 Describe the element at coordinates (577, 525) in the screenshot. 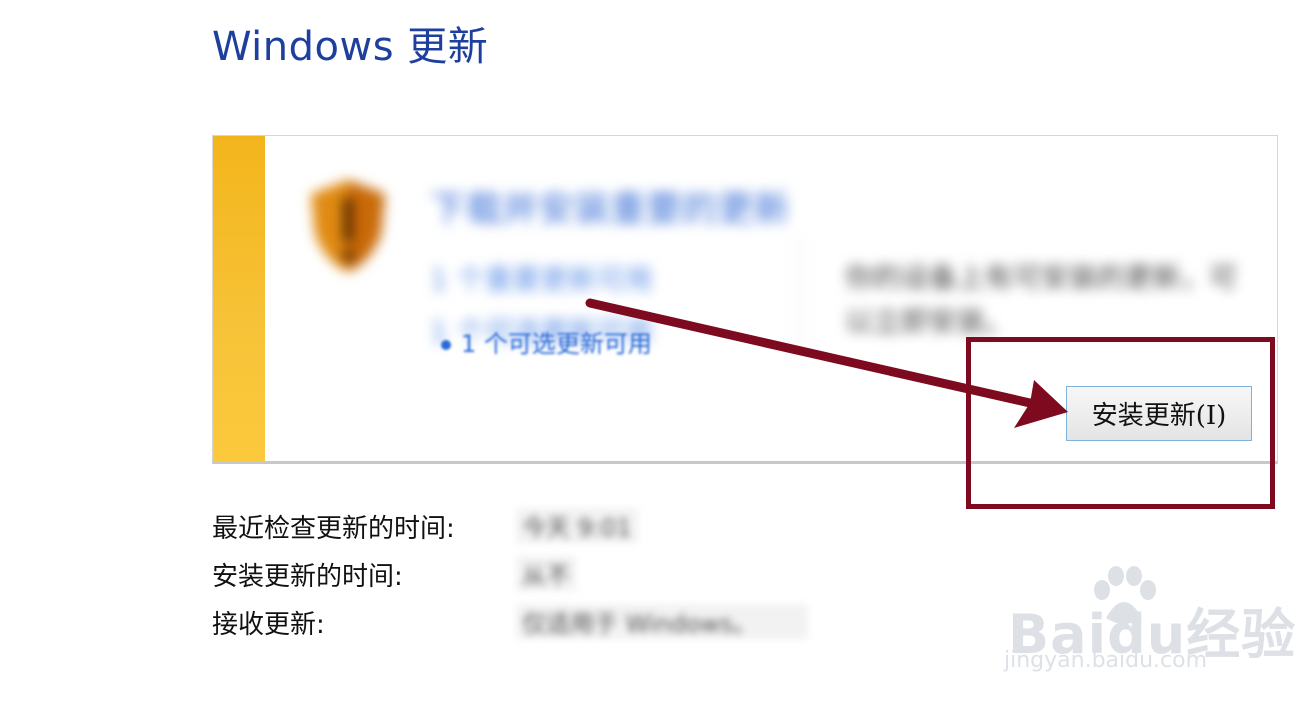

I see `last-check-value: 今天 9:01` at that location.